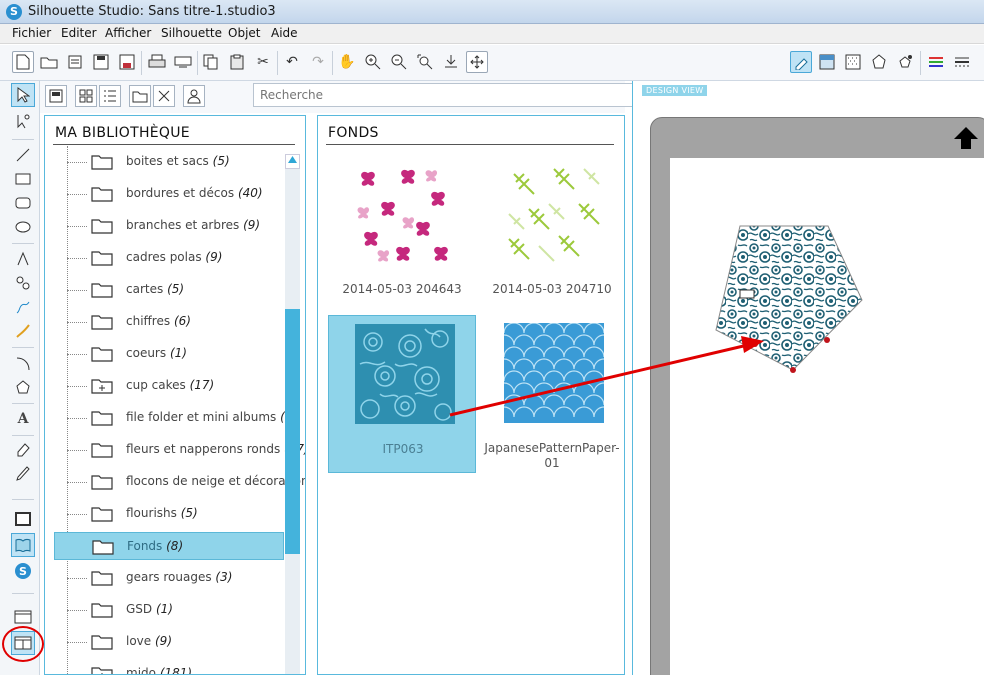  I want to click on fit-to-page-icon, so click(477, 62).